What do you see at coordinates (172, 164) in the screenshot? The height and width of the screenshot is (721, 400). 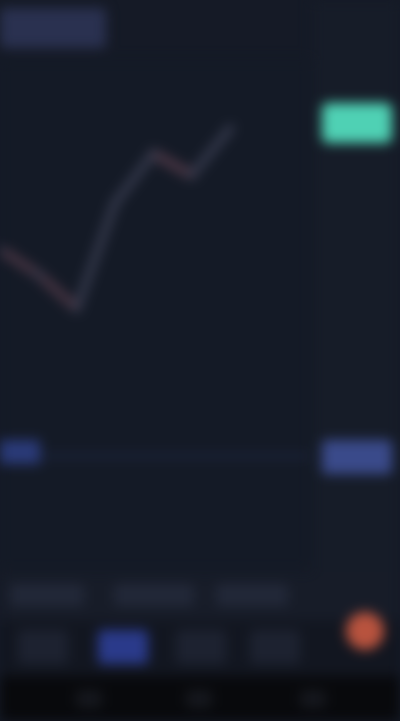 I see `series-line-highlight-peak` at bounding box center [172, 164].